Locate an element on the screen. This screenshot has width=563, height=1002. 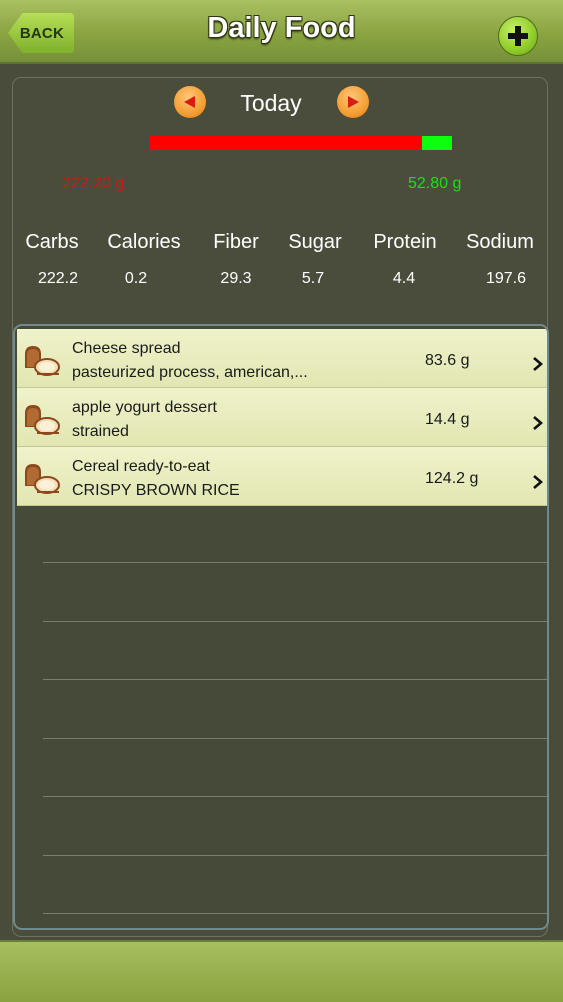
nutrient-header-carbs: Carbs is located at coordinates (52, 242).